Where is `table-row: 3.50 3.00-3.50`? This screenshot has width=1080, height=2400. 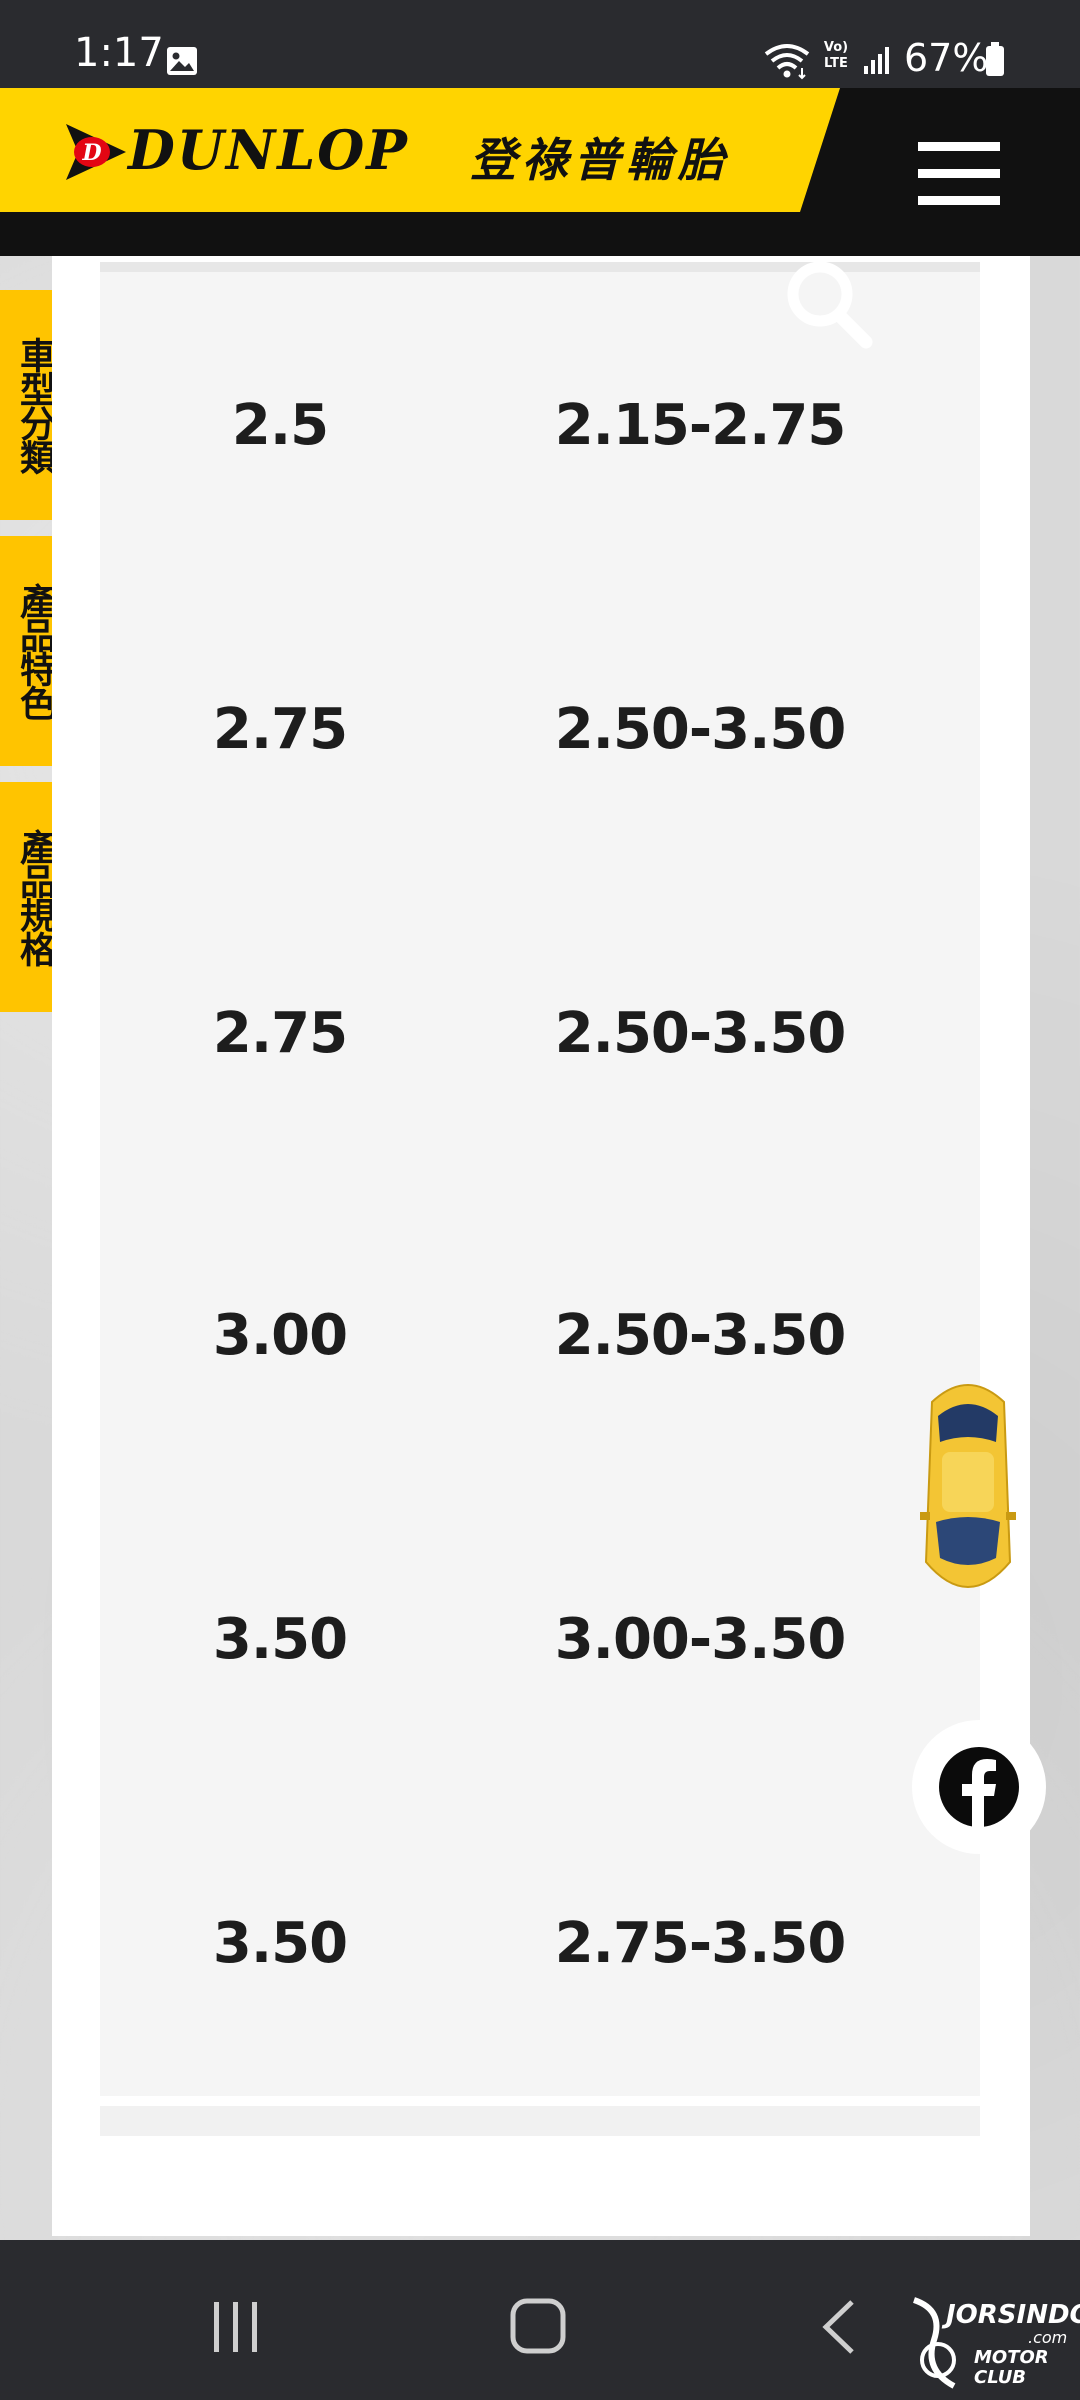
table-row: 3.50 3.00-3.50 is located at coordinates (540, 1640).